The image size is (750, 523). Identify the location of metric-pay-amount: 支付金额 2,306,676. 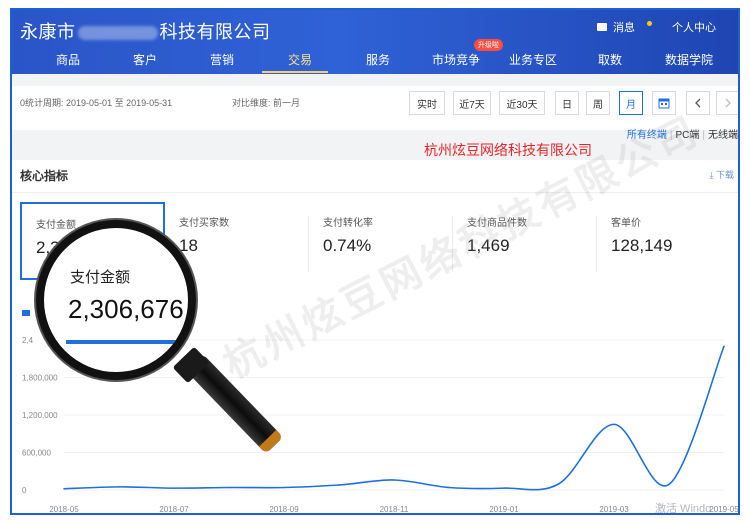
(92, 241).